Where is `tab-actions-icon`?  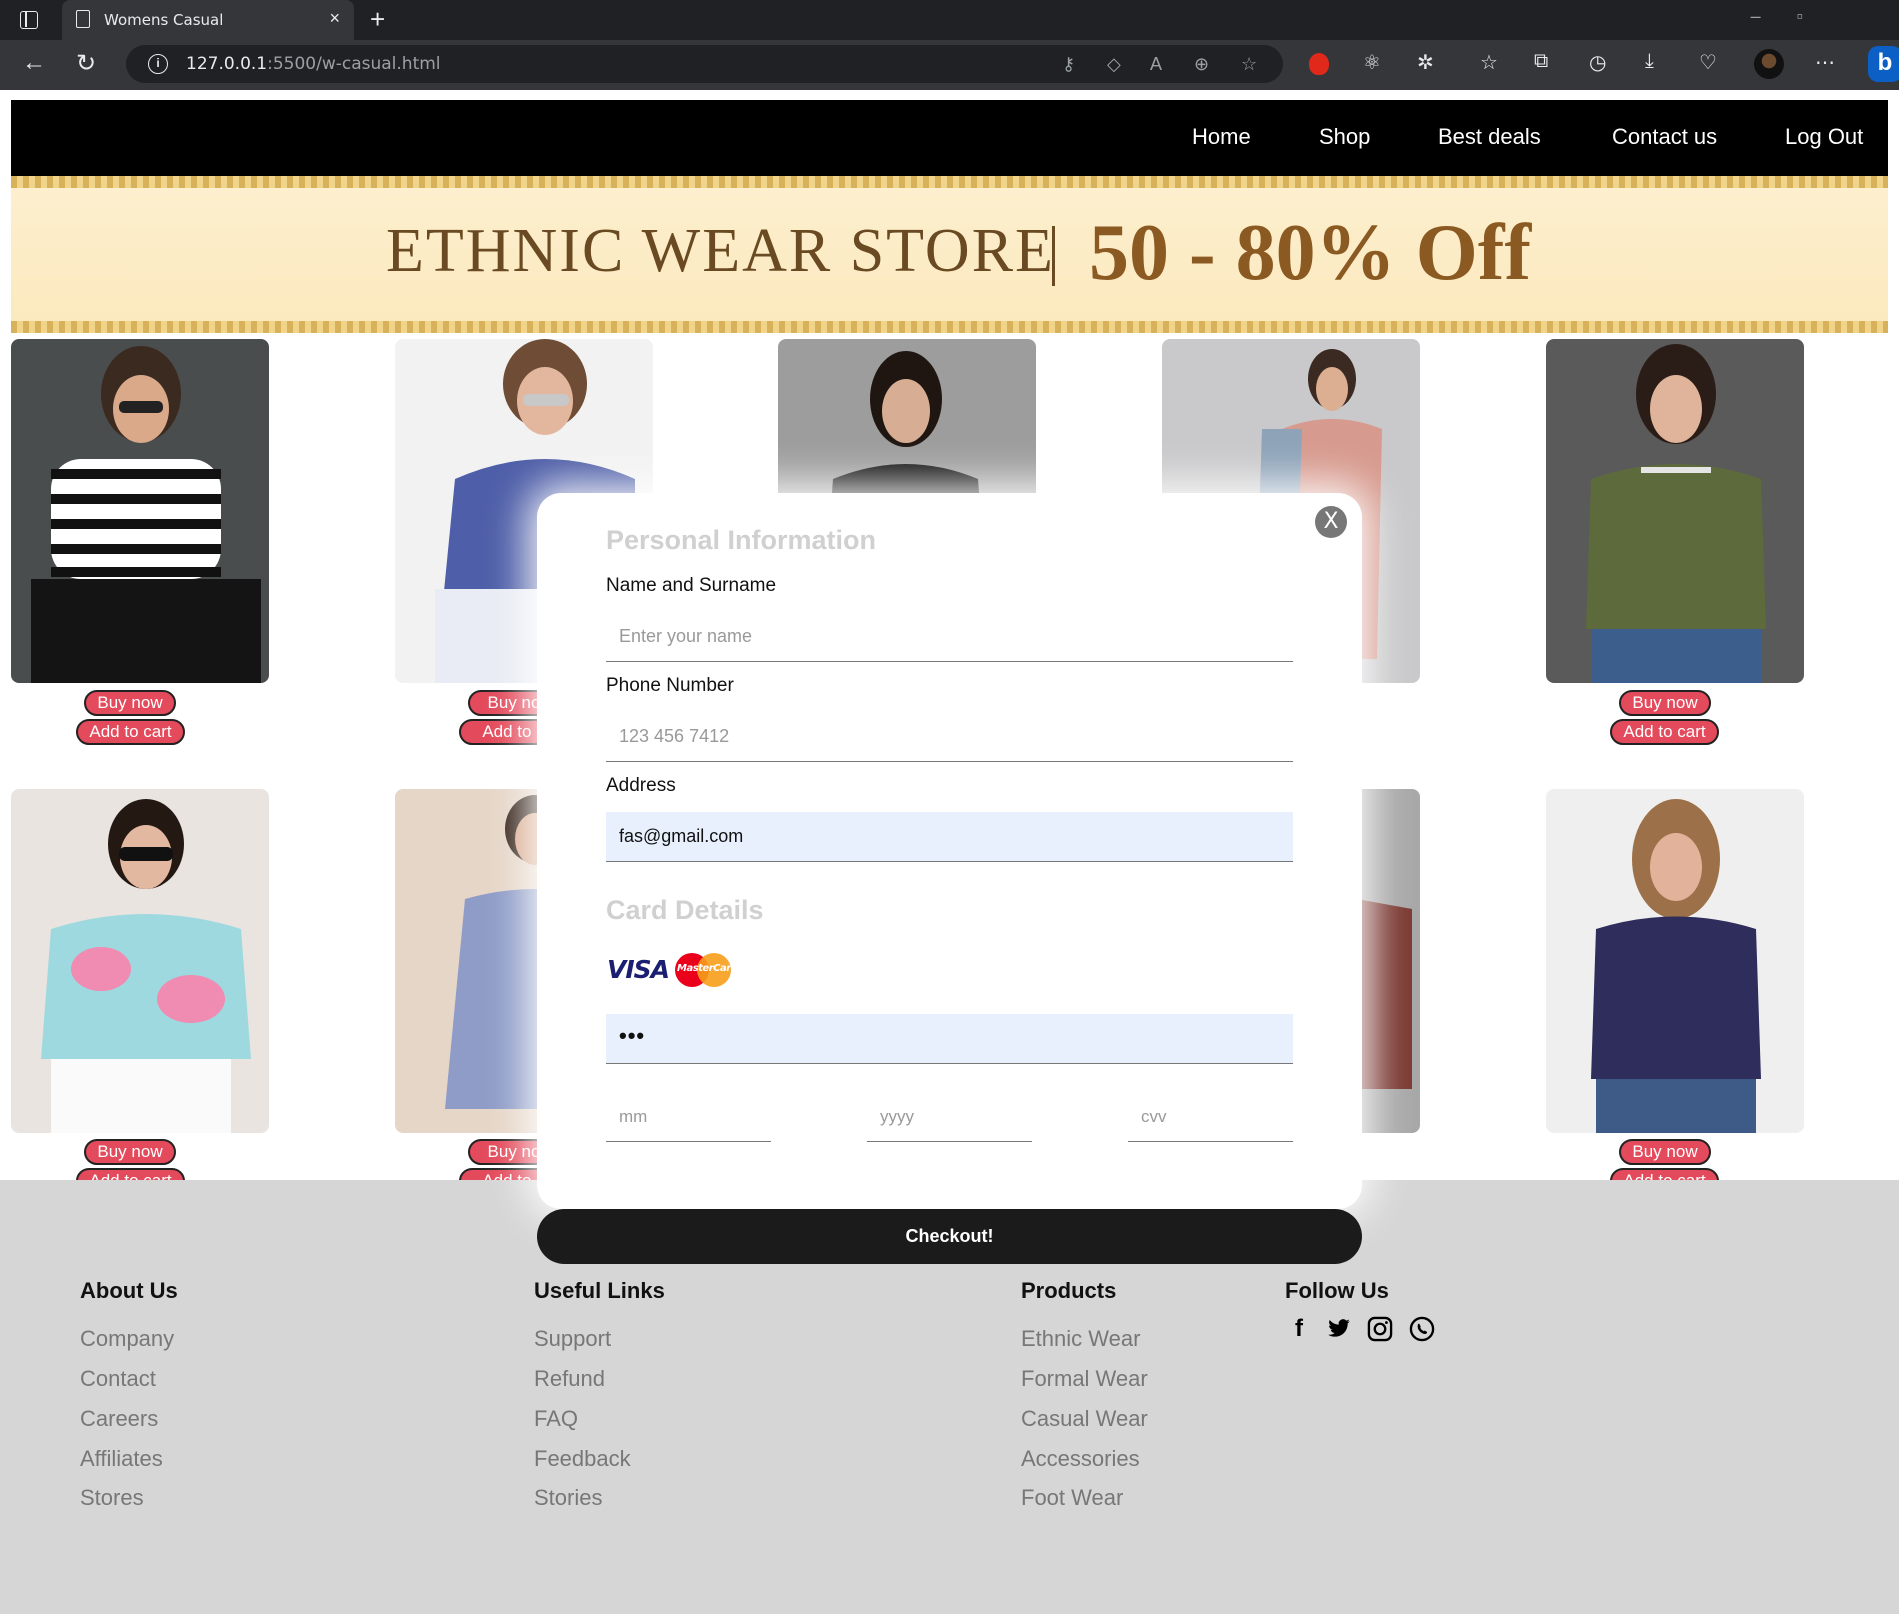 tab-actions-icon is located at coordinates (29, 20).